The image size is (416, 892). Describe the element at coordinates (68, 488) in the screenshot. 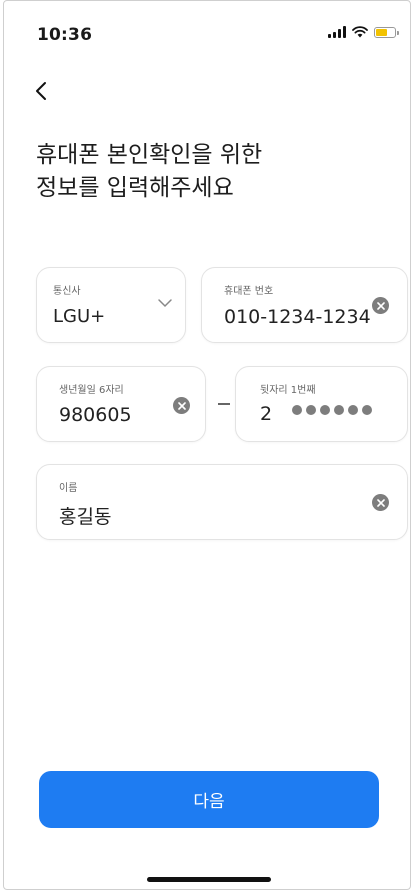

I see `name-label: 이름` at that location.